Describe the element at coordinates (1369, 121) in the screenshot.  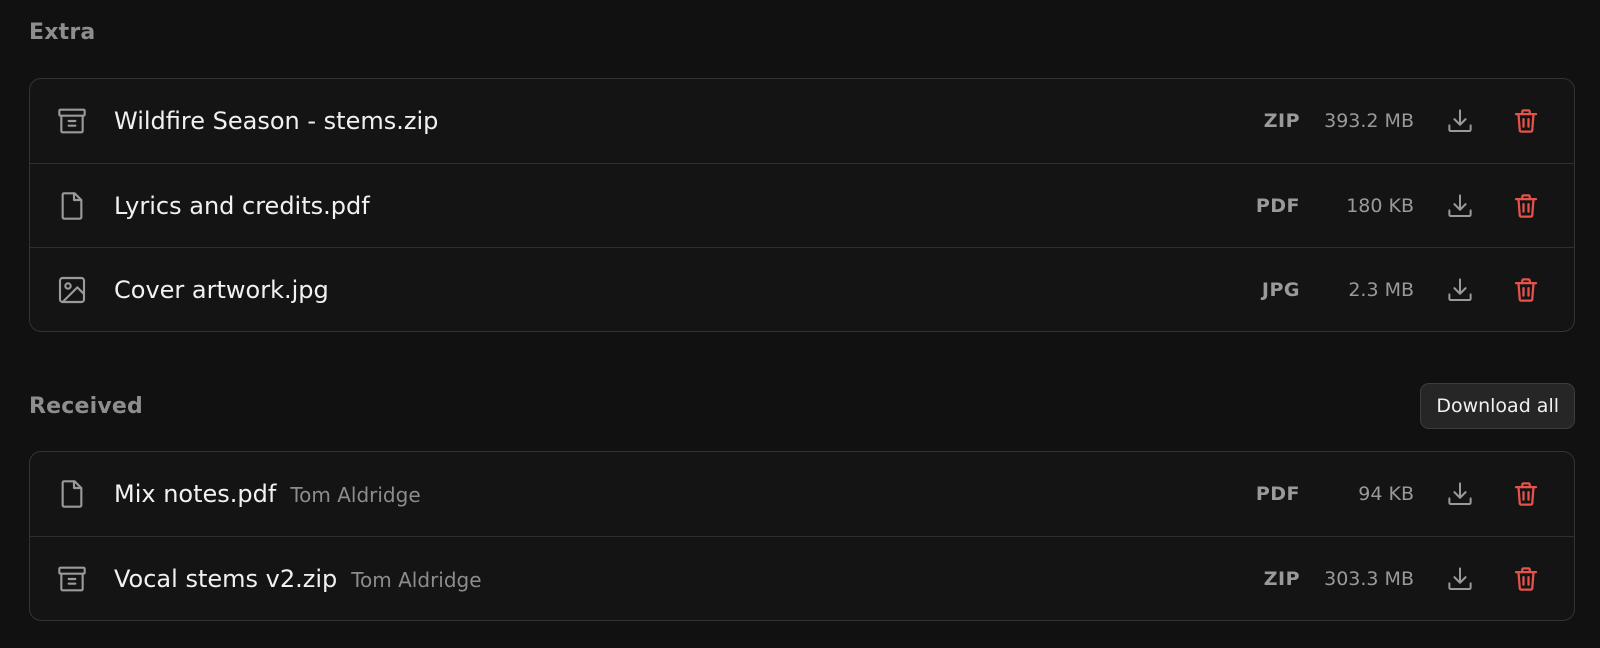
I see `file-size: 393.2 MB` at that location.